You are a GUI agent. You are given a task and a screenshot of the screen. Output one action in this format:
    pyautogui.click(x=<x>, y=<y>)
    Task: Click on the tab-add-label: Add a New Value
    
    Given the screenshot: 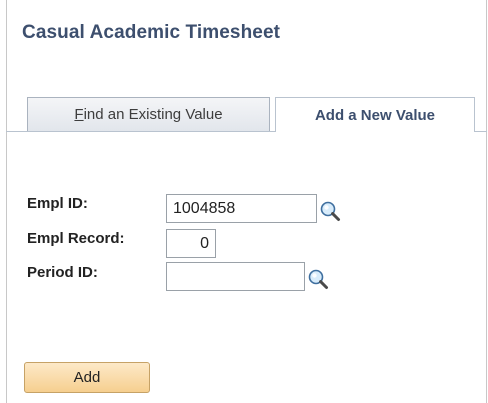 What is the action you would take?
    pyautogui.click(x=375, y=115)
    